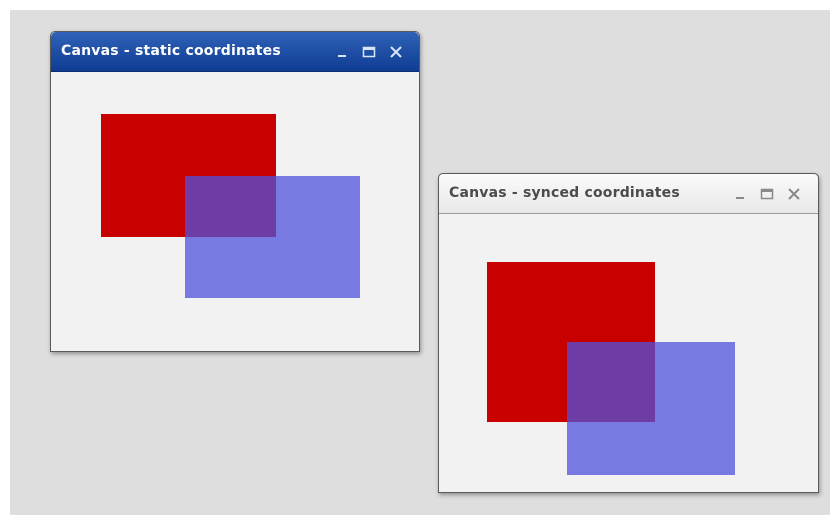  What do you see at coordinates (171, 51) in the screenshot?
I see `window-title: Canvas - static coordinates` at bounding box center [171, 51].